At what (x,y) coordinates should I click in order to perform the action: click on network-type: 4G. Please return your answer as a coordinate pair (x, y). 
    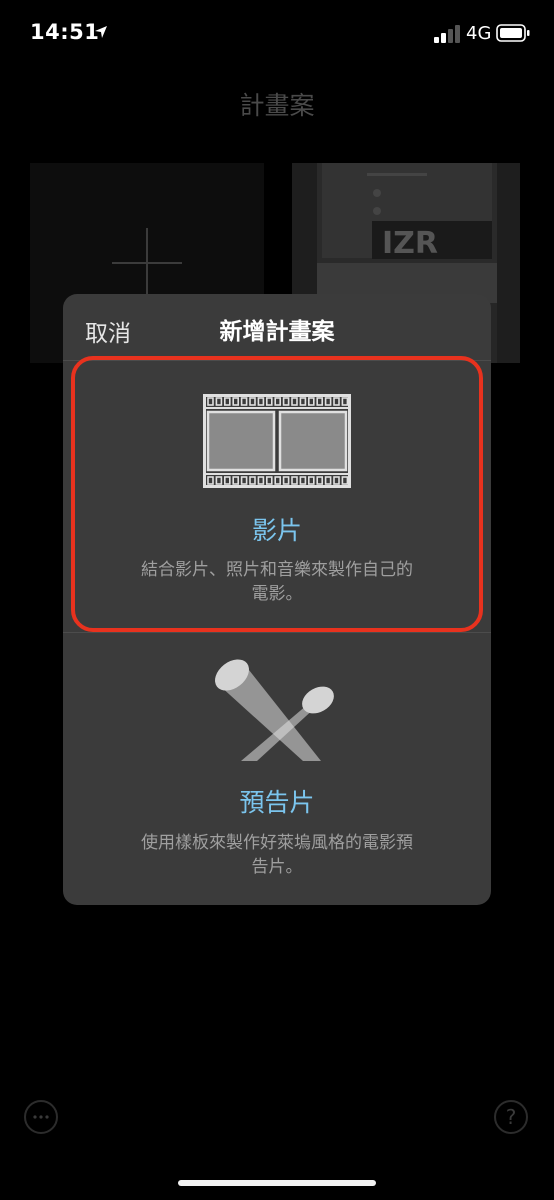
    Looking at the image, I should click on (479, 33).